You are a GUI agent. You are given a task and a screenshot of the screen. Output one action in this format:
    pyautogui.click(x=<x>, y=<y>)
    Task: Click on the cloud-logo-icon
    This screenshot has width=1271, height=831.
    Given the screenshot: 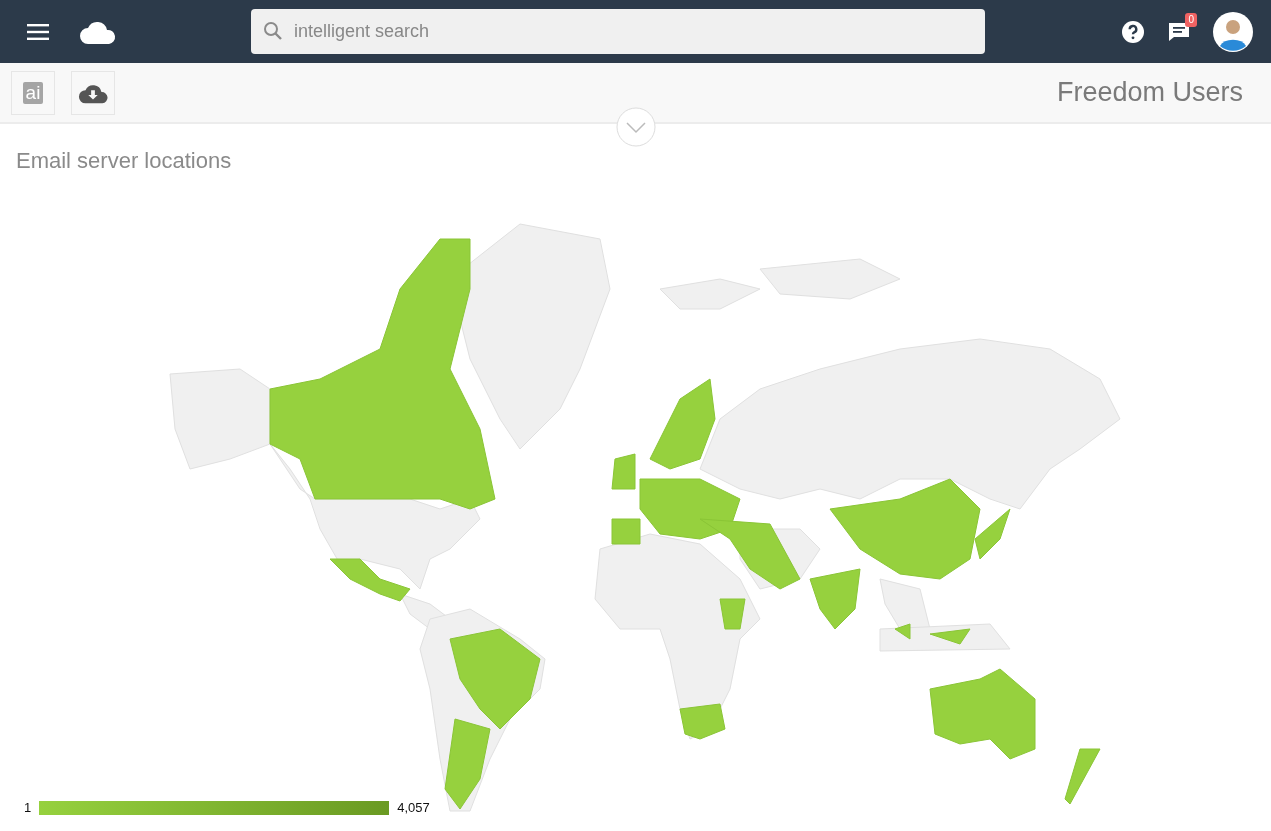 What is the action you would take?
    pyautogui.click(x=98, y=31)
    